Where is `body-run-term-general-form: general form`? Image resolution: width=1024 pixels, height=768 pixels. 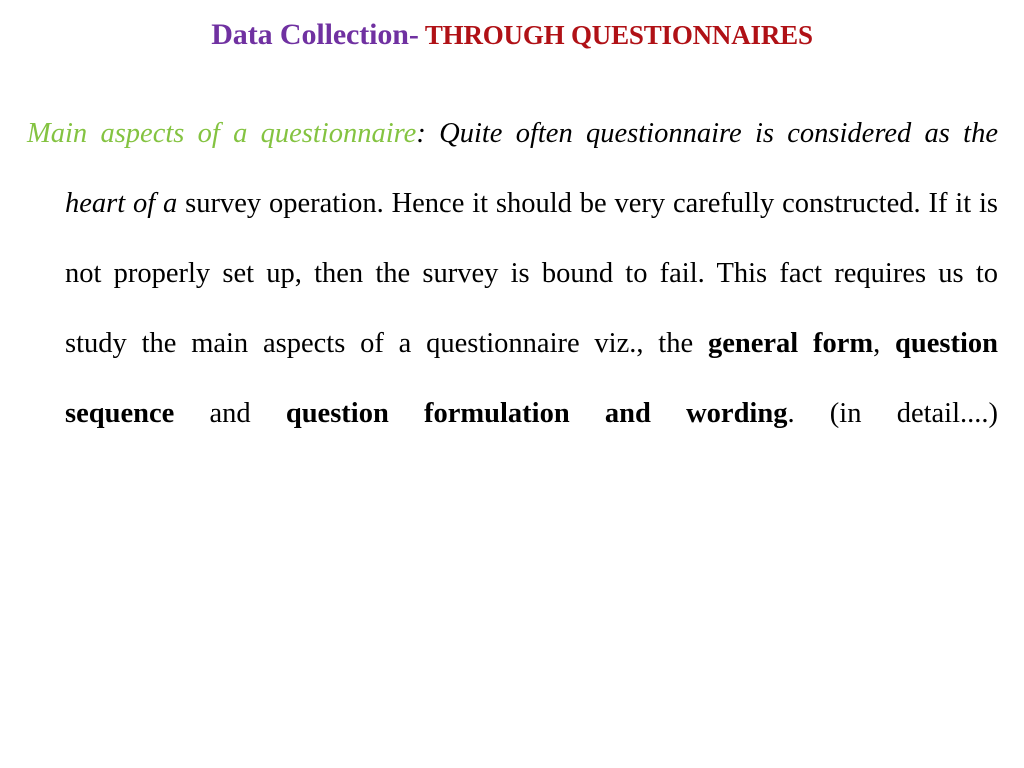 body-run-term-general-form: general form is located at coordinates (790, 343).